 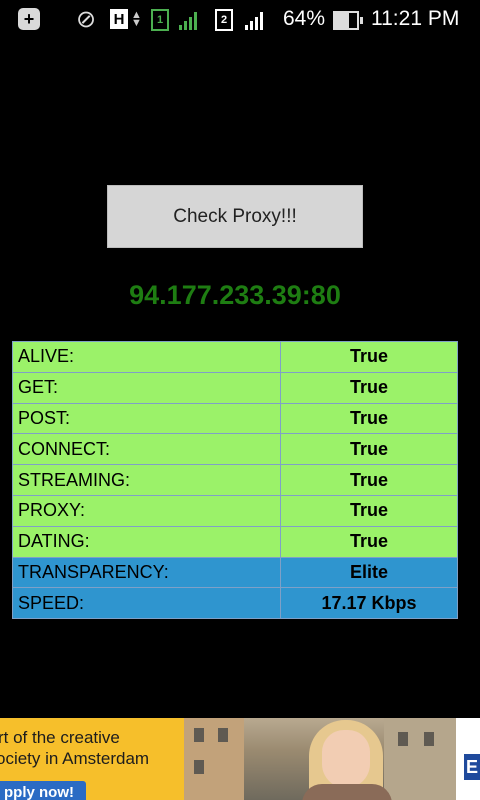 I want to click on table-row: CONNECT: True, so click(x=235, y=449).